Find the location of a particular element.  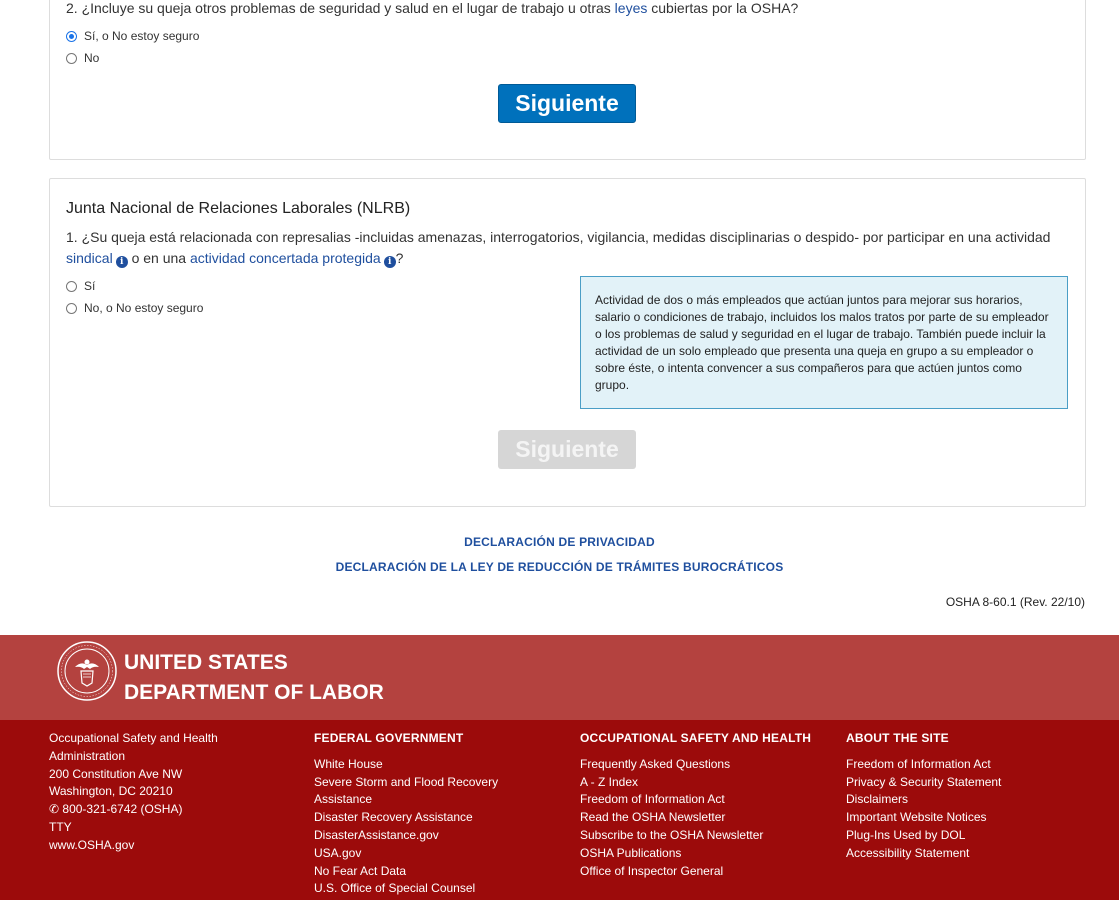

dol-wordmark: UNITED STATES DEPARTMENT OF LABOR is located at coordinates (254, 678).